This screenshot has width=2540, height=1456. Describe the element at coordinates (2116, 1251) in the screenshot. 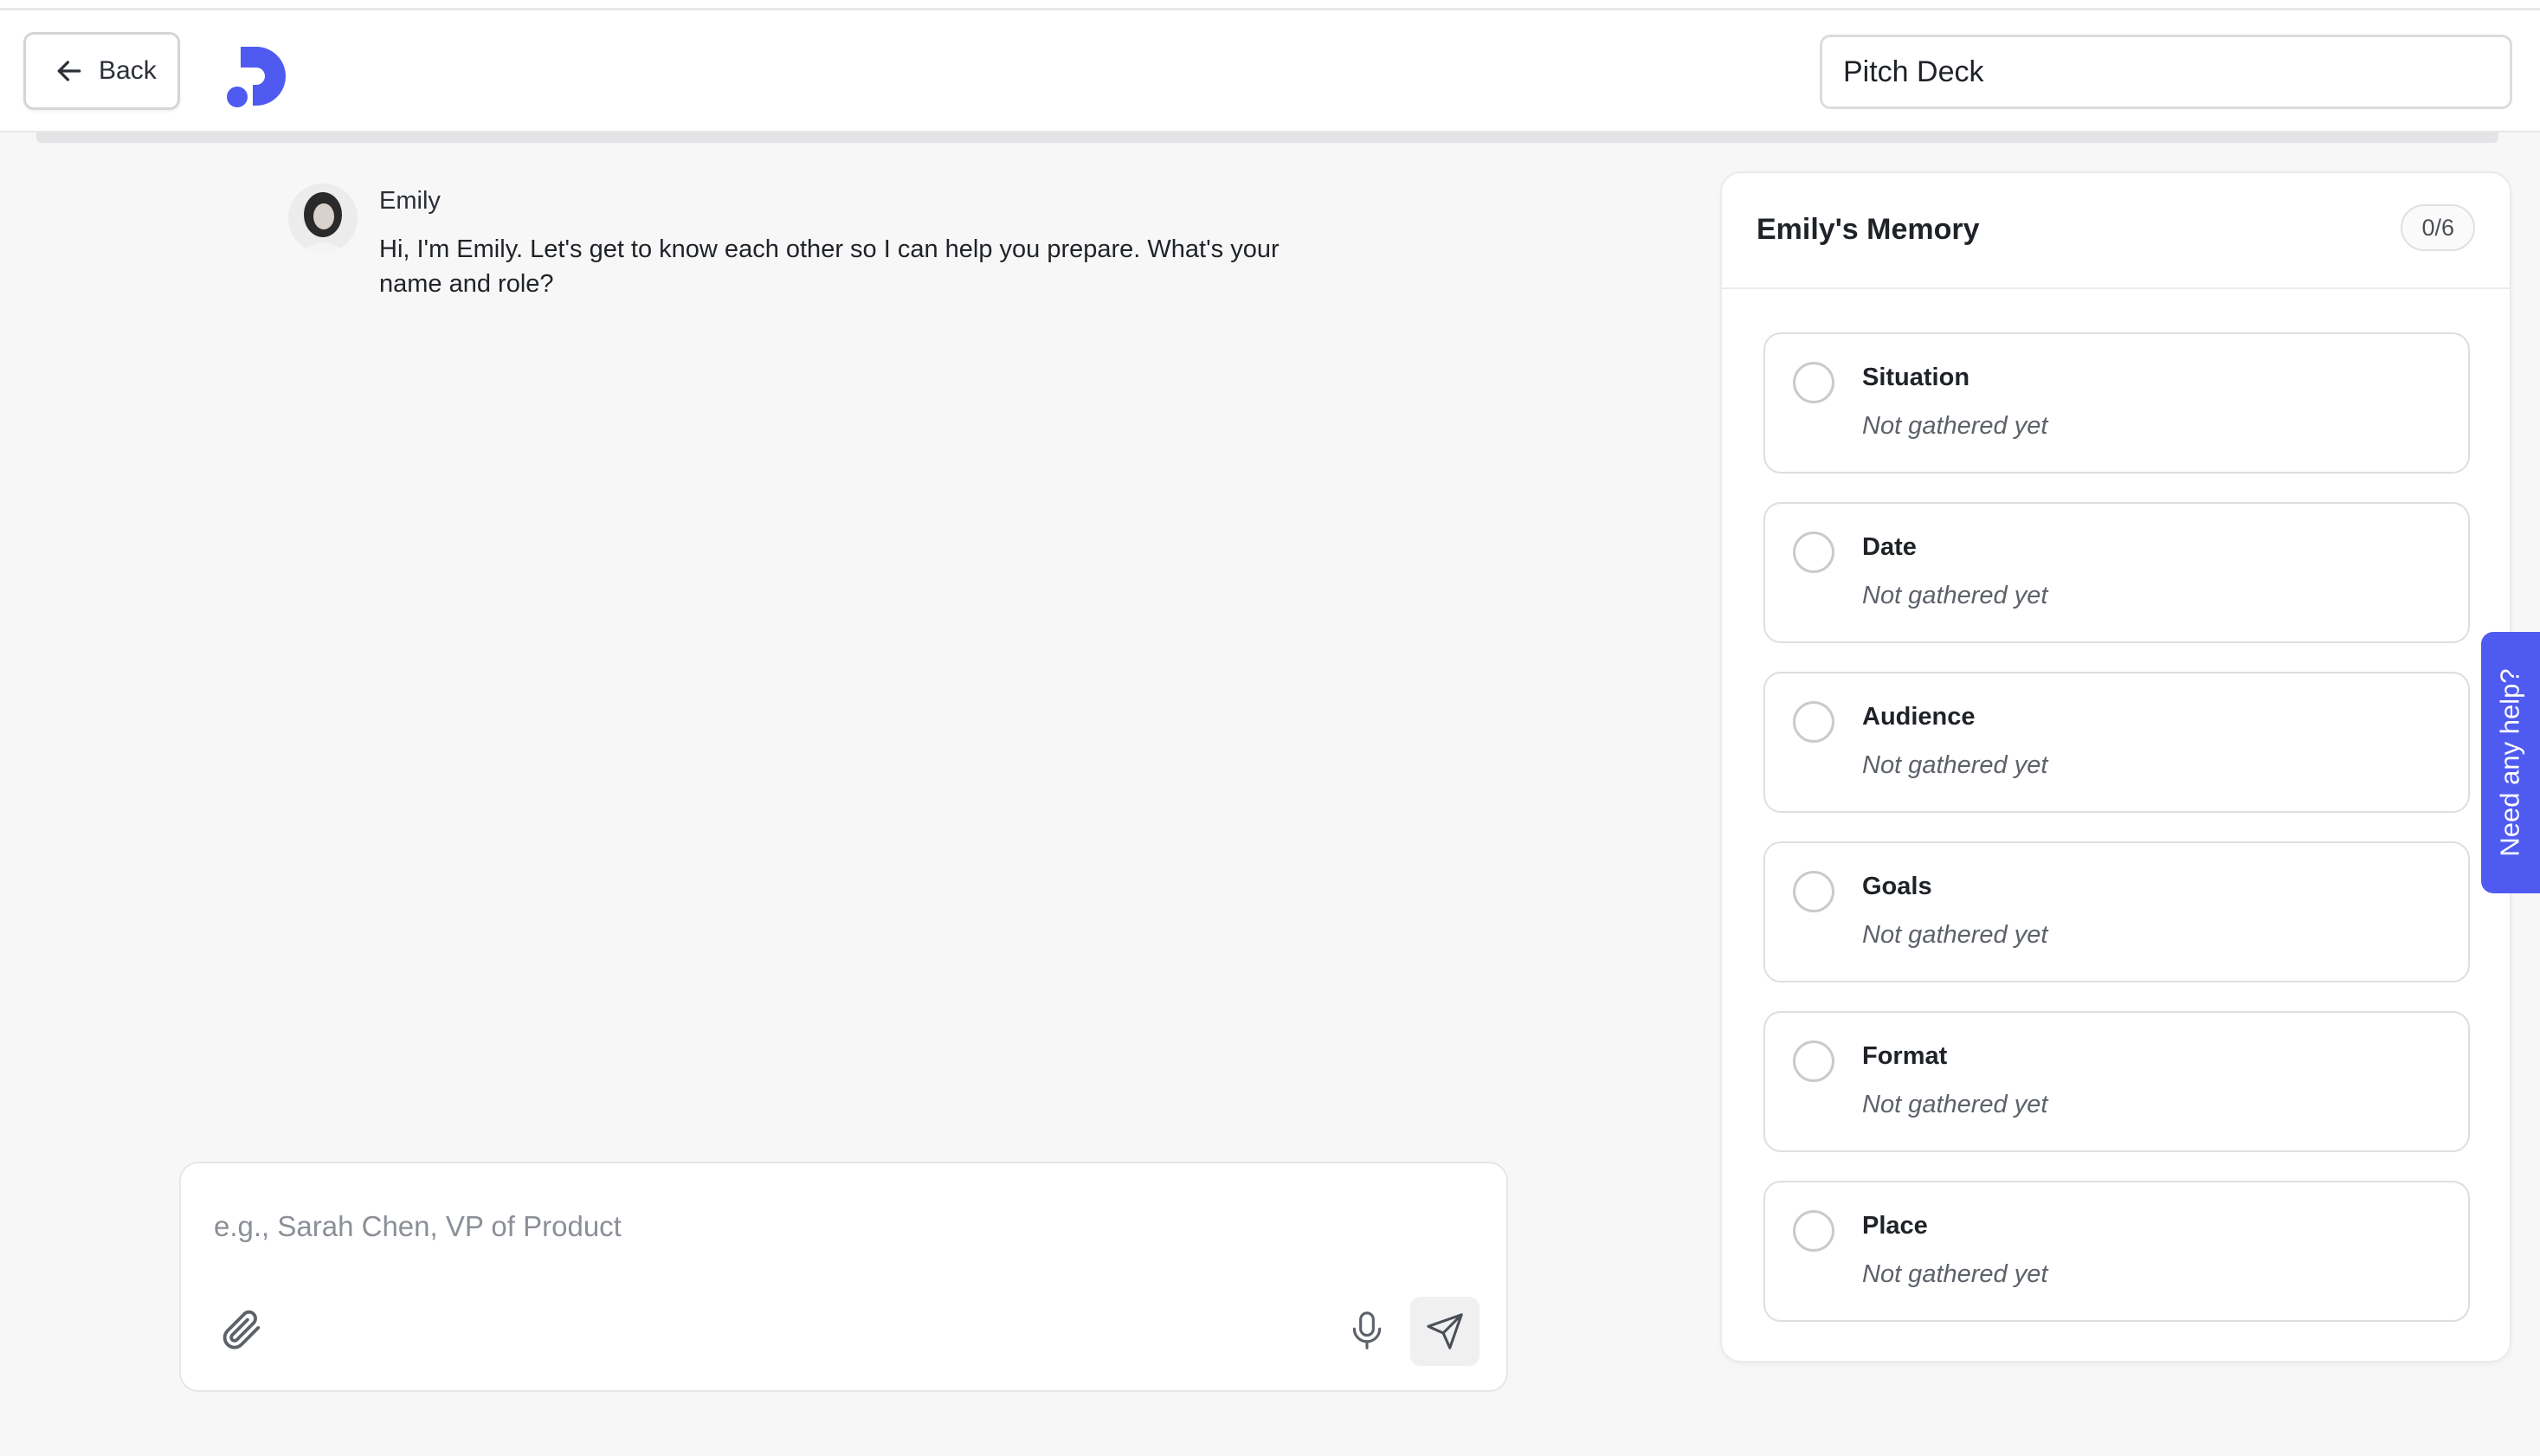

I see `memory-item-place: Place Not gathered yet` at that location.